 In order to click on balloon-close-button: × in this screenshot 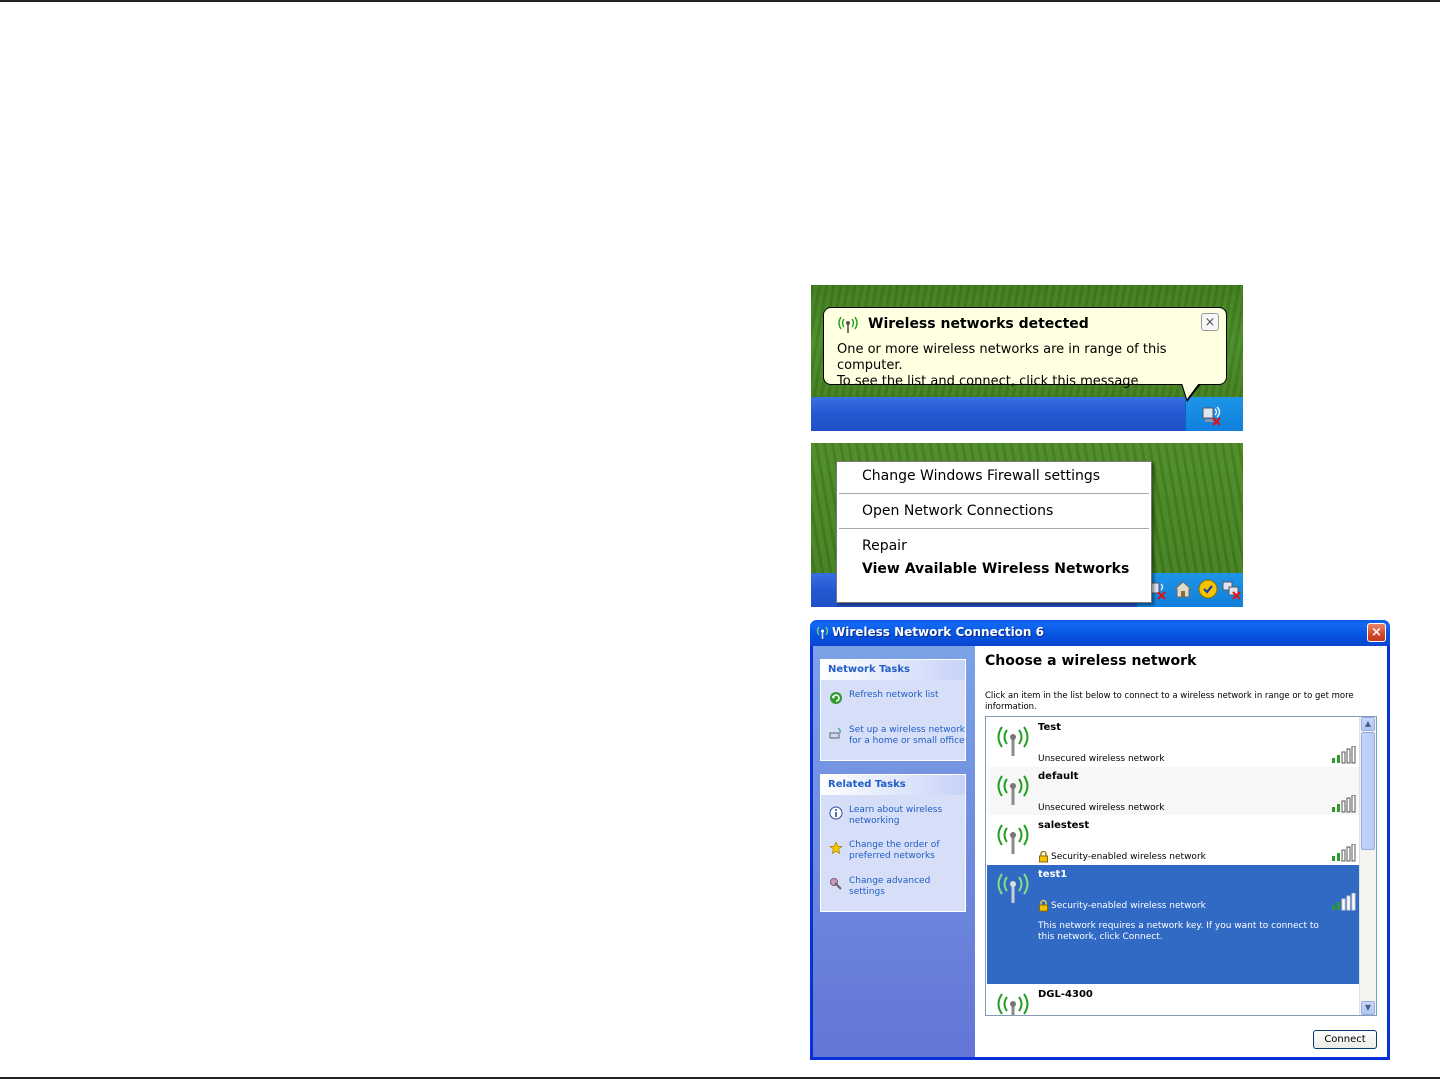, I will do `click(1210, 322)`.